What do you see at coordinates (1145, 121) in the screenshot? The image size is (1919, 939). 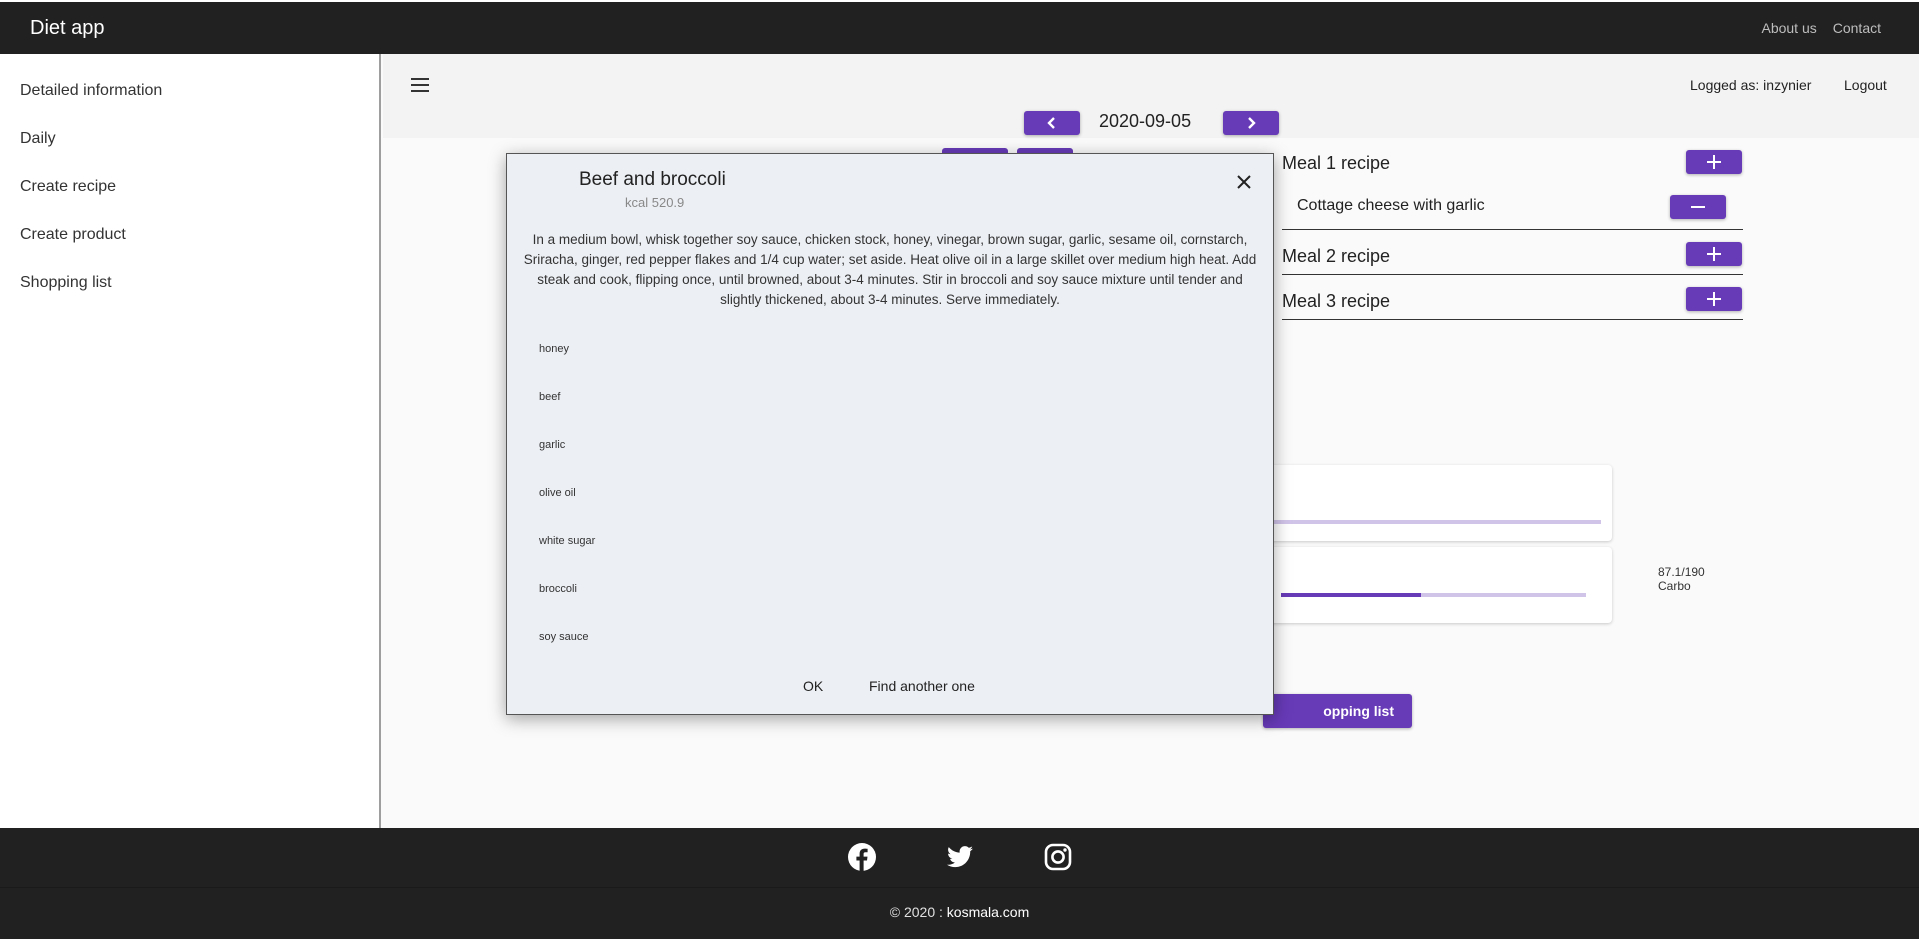 I see `current-date: 2020-09-05` at bounding box center [1145, 121].